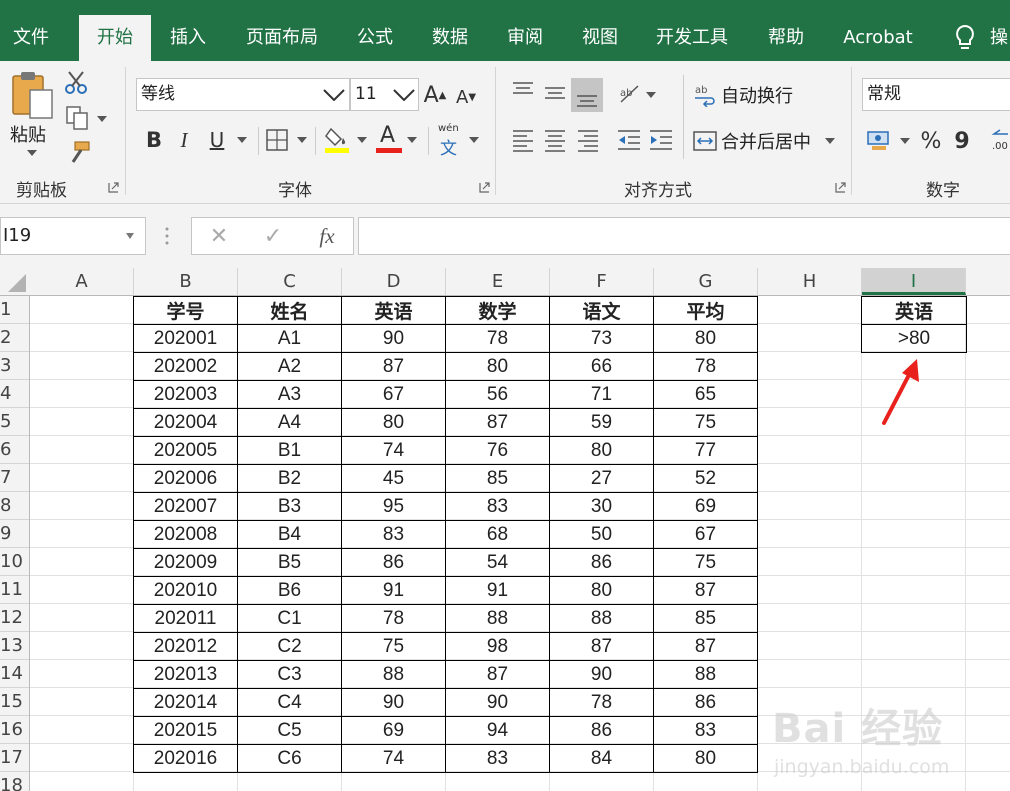  What do you see at coordinates (327, 236) in the screenshot?
I see `insert-function-icon: fx` at bounding box center [327, 236].